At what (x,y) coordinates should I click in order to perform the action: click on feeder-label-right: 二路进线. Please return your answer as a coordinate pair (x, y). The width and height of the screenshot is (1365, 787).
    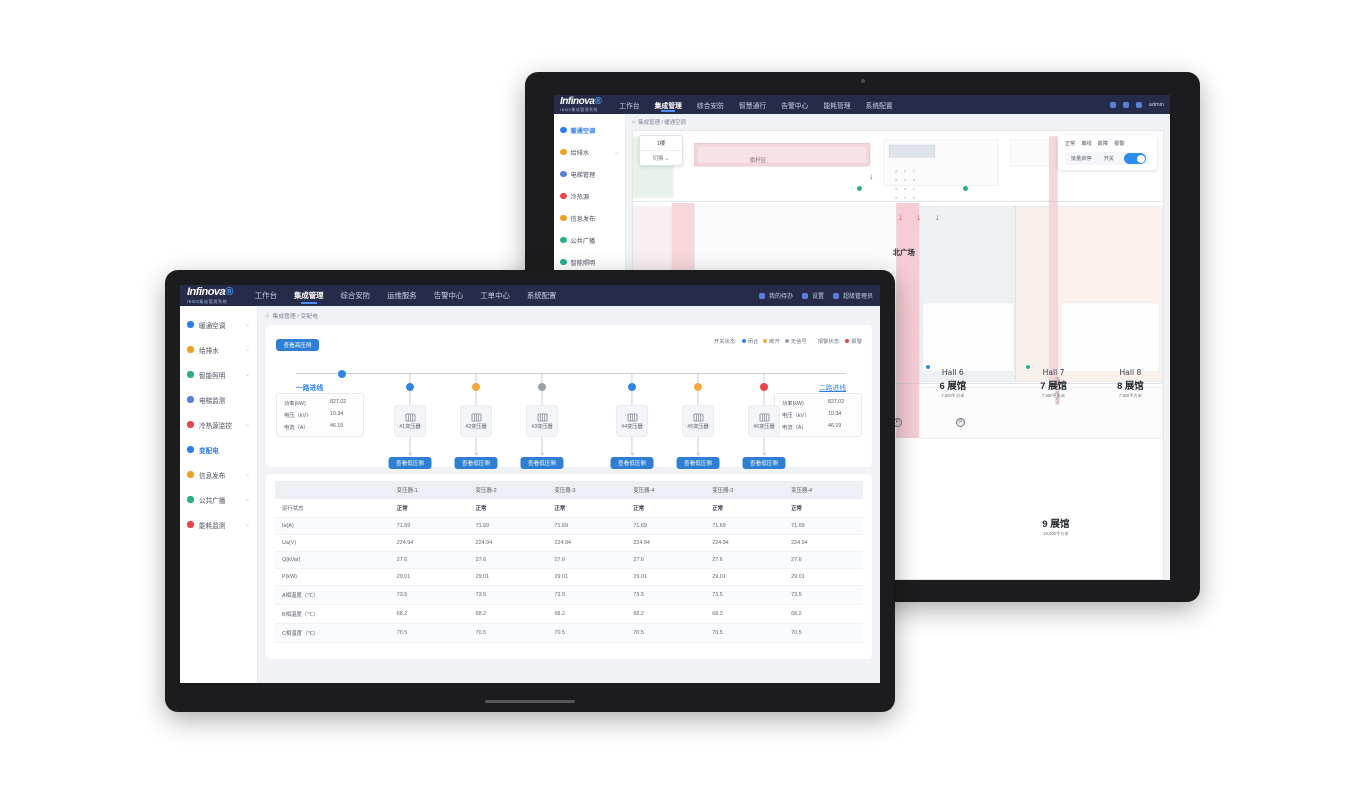
    Looking at the image, I should click on (832, 387).